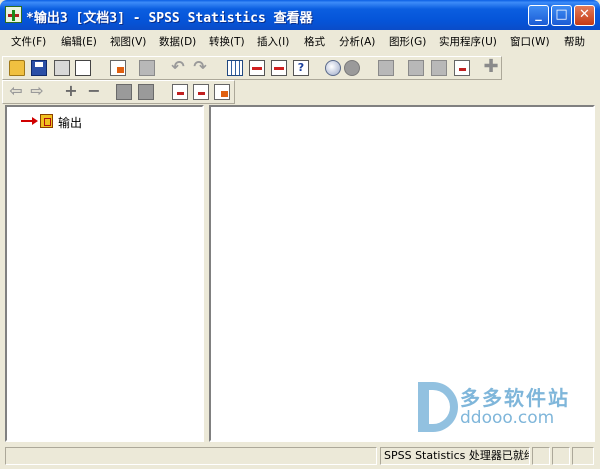 Image resolution: width=600 pixels, height=469 pixels. I want to click on pivot-icon, so click(462, 68).